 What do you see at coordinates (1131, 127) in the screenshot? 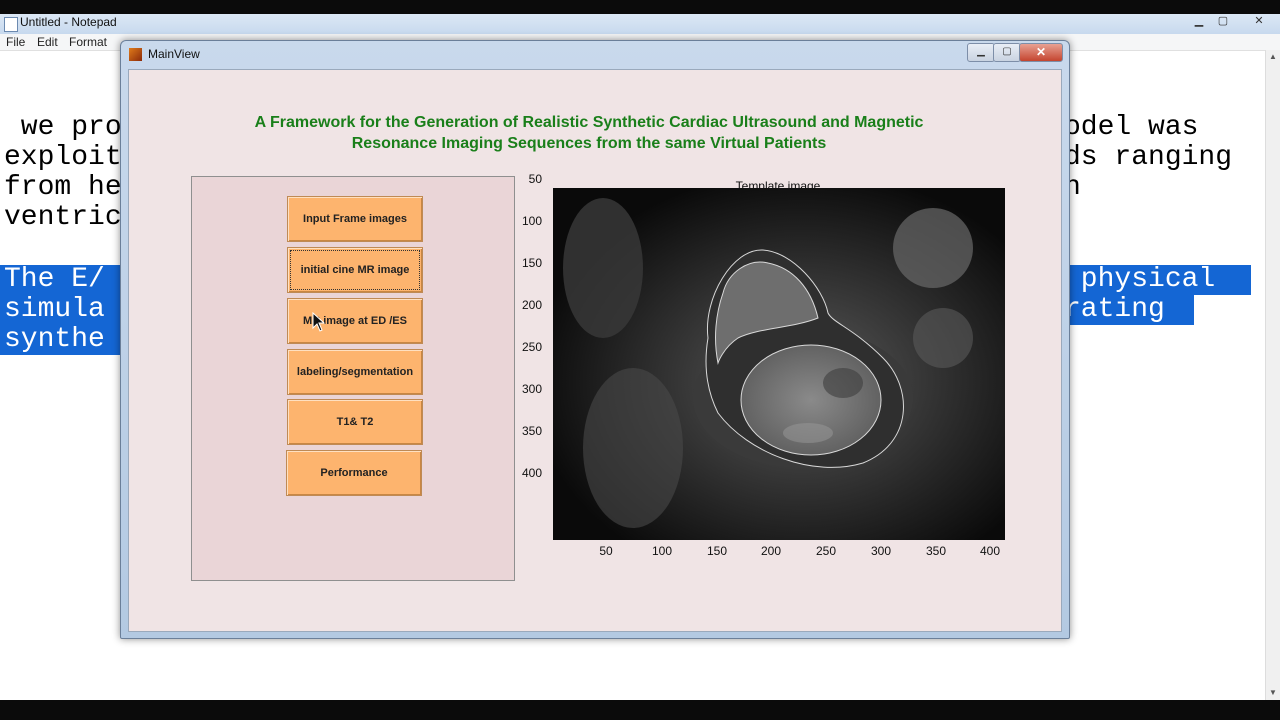
I see `notepad-line-1-right: odel was` at bounding box center [1131, 127].